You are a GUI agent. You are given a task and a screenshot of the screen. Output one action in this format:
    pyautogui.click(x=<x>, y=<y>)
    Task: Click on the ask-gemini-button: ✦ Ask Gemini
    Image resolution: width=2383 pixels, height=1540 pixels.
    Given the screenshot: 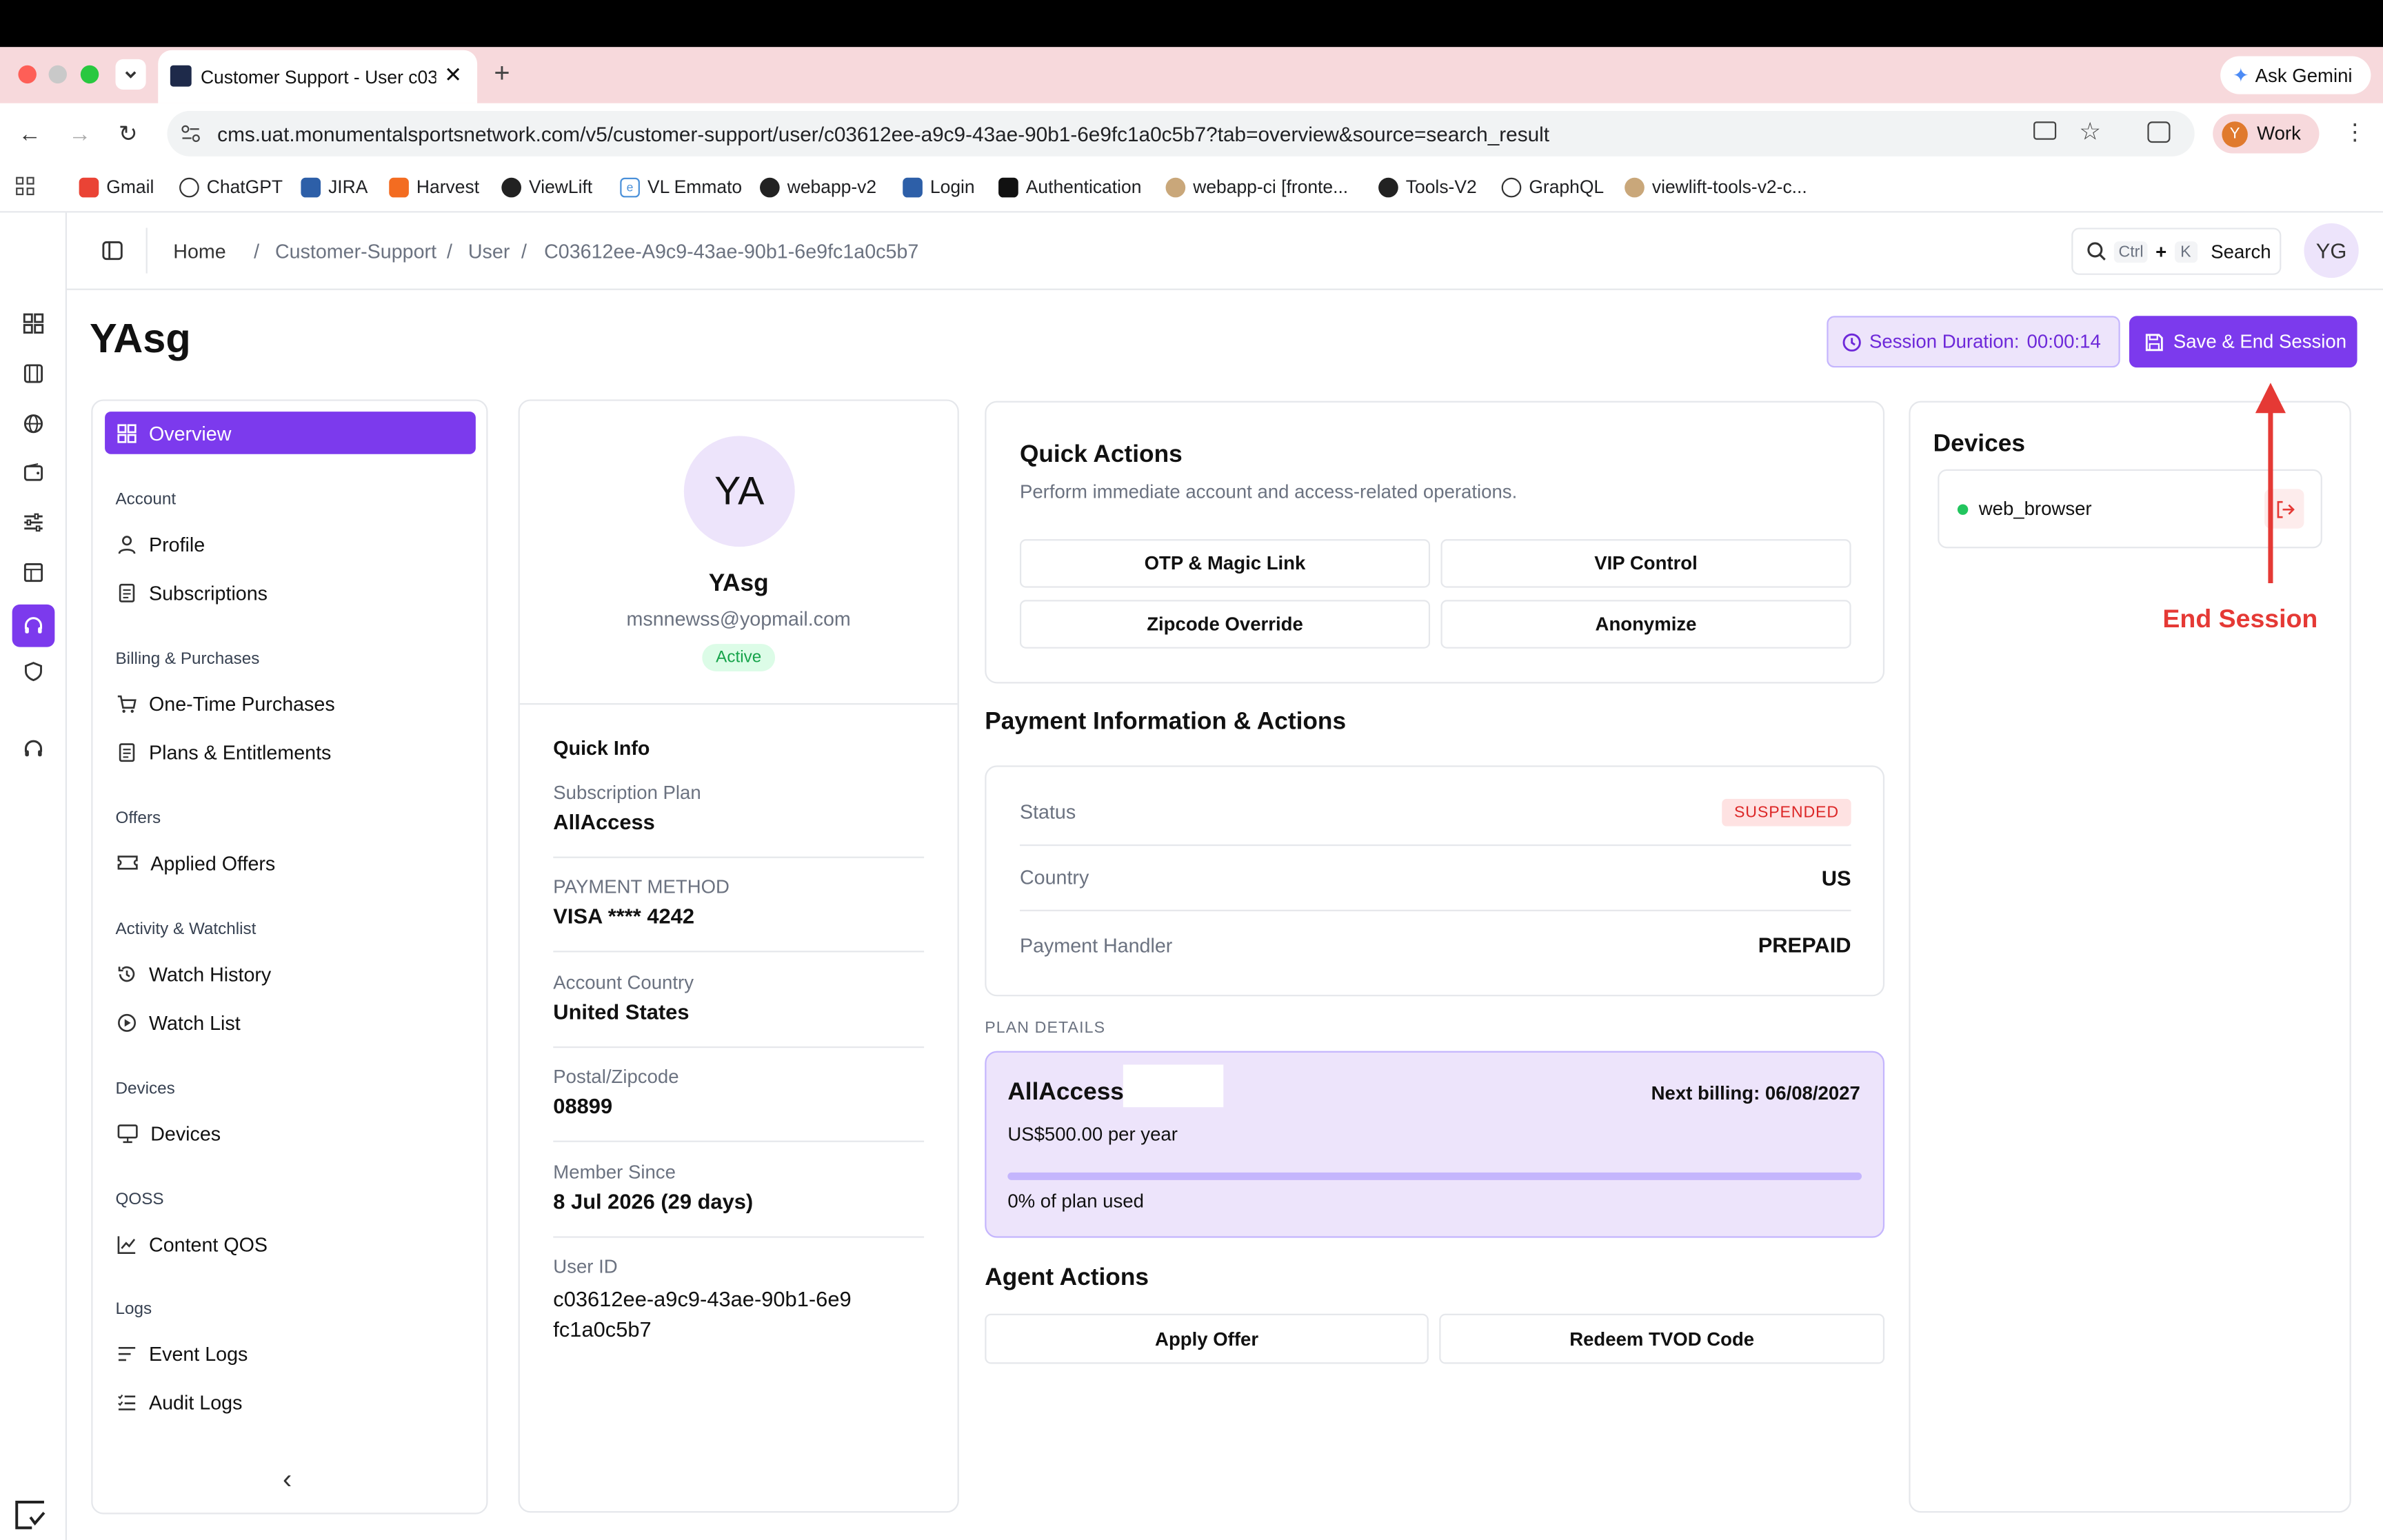 What is the action you would take?
    pyautogui.click(x=2295, y=75)
    